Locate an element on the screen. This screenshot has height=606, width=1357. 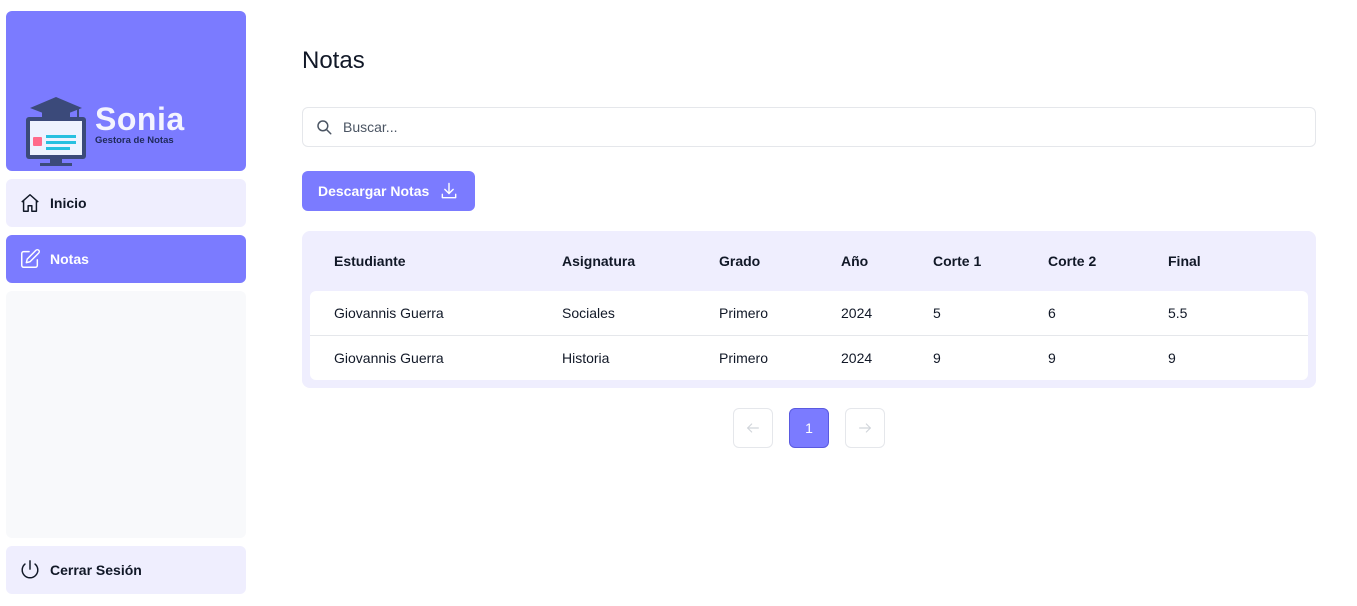
sidebar-item-inicio: Inicio is located at coordinates (126, 203).